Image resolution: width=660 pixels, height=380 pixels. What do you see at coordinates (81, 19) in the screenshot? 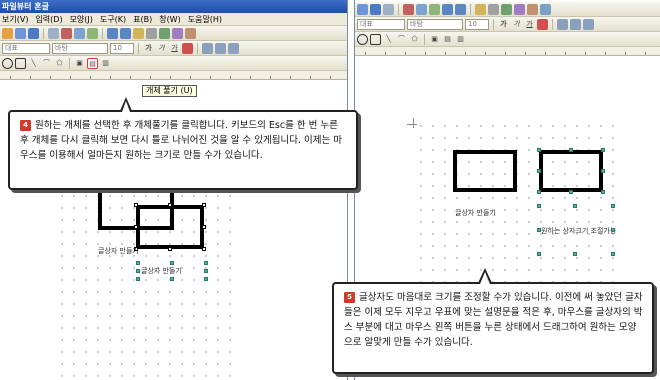
I see `menu-format: 모양(J)` at bounding box center [81, 19].